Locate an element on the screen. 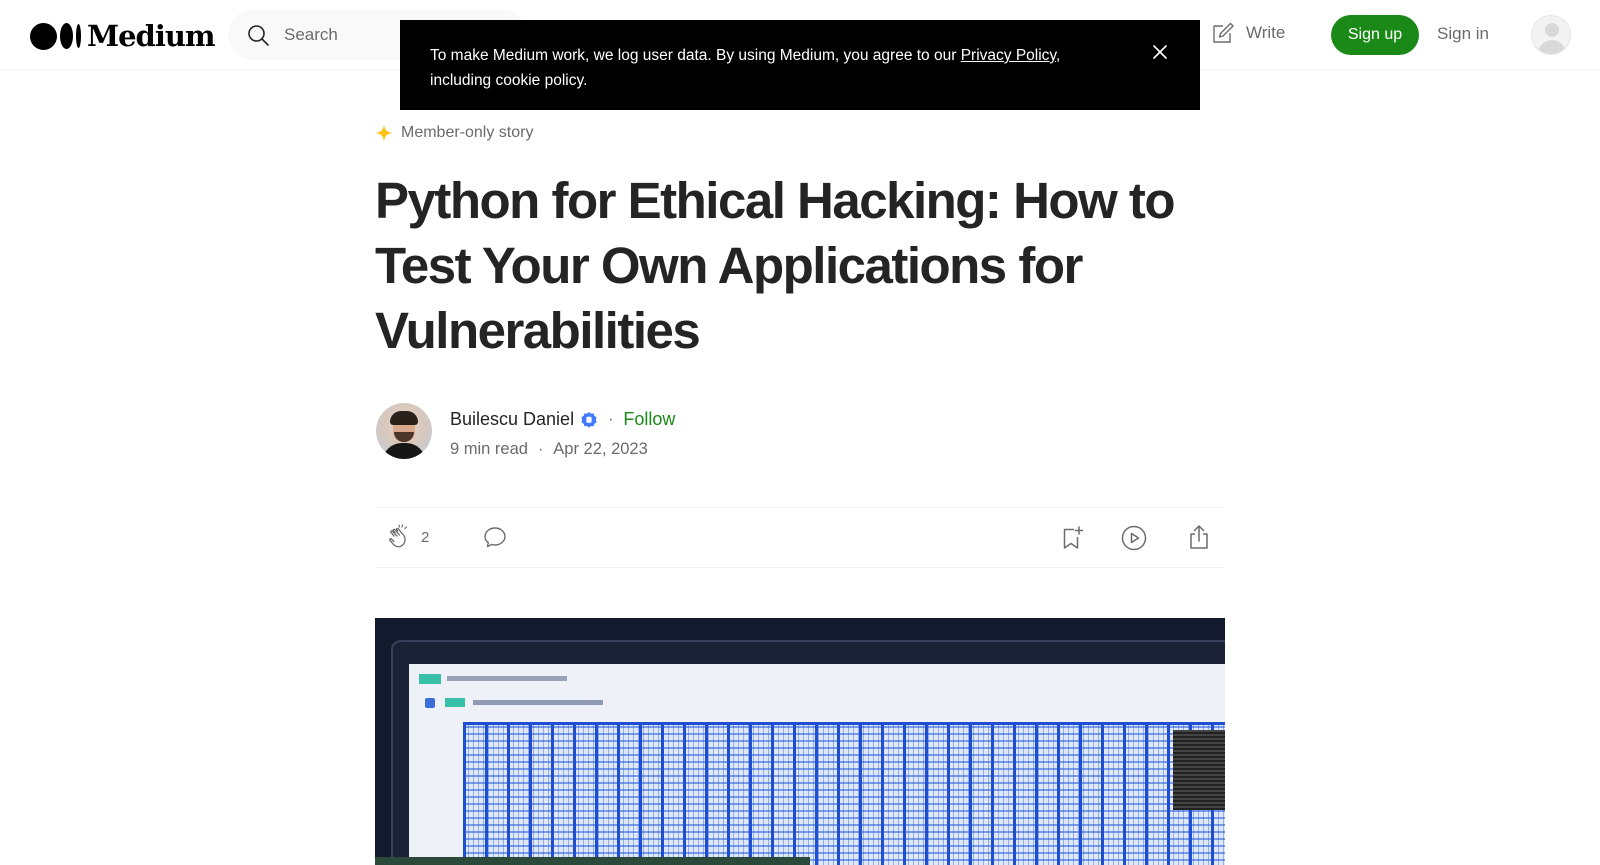 This screenshot has height=865, width=1600. publish-date: Apr 22, 2023 is located at coordinates (600, 449).